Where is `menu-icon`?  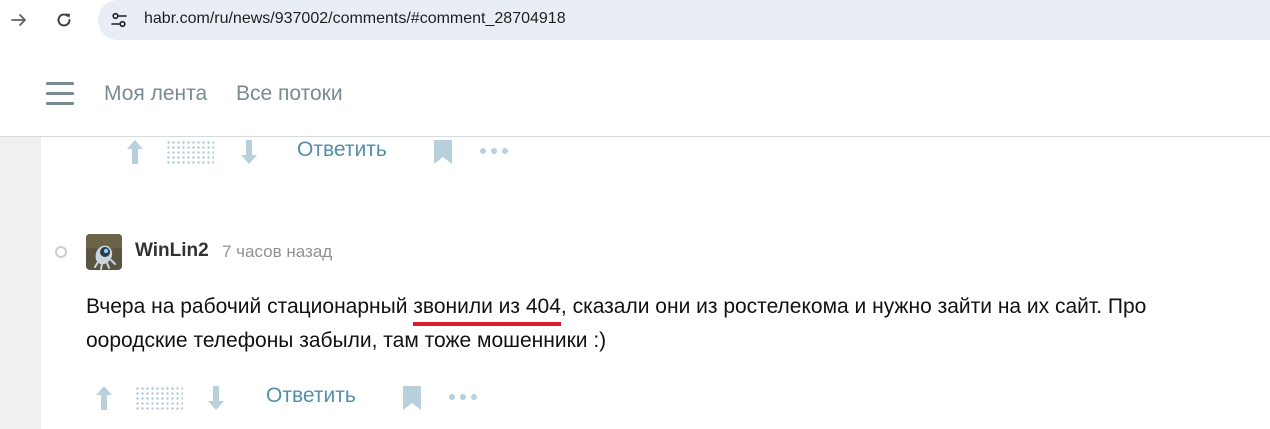
menu-icon is located at coordinates (60, 94).